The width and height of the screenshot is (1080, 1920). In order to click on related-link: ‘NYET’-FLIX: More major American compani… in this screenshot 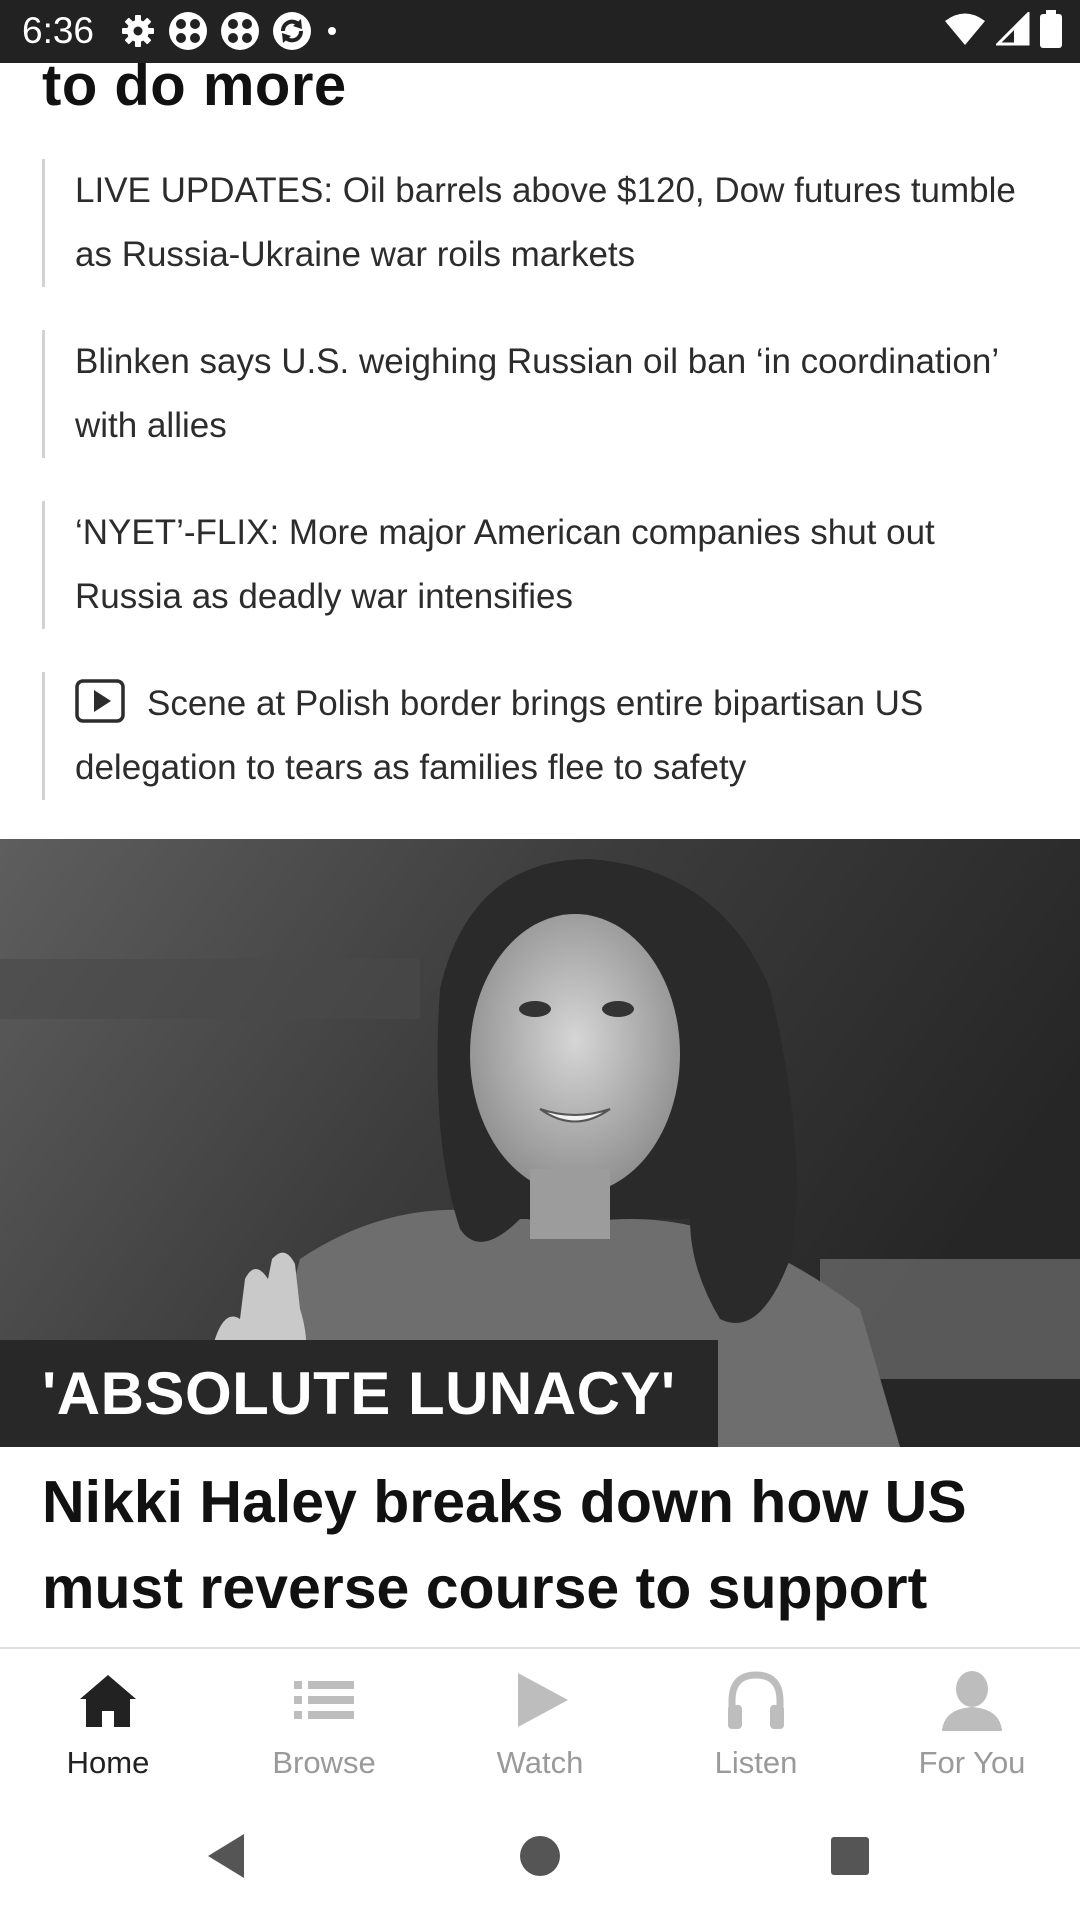, I will do `click(542, 565)`.